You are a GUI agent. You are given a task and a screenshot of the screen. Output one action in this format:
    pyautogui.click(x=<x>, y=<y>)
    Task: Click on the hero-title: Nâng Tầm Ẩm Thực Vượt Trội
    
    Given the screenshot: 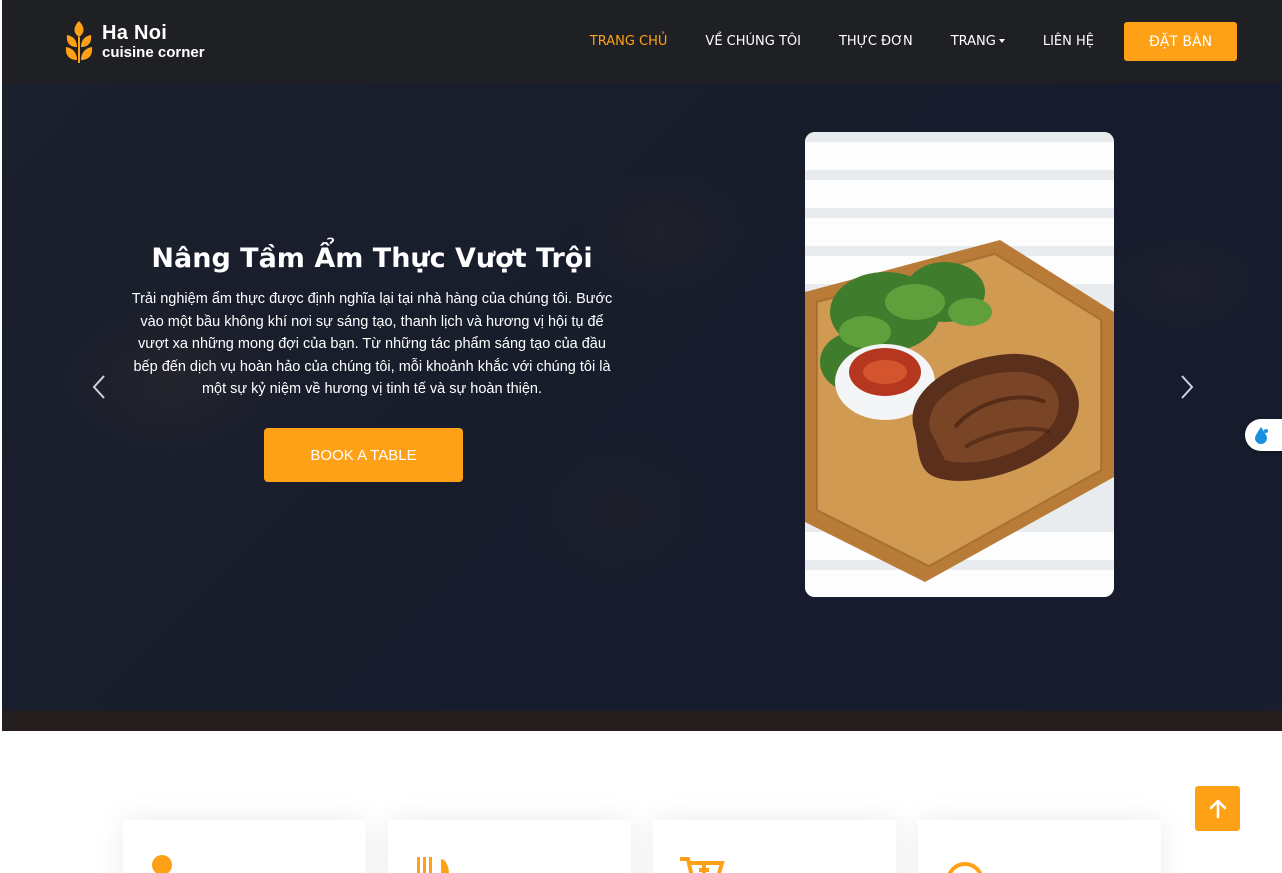 What is the action you would take?
    pyautogui.click(x=372, y=258)
    